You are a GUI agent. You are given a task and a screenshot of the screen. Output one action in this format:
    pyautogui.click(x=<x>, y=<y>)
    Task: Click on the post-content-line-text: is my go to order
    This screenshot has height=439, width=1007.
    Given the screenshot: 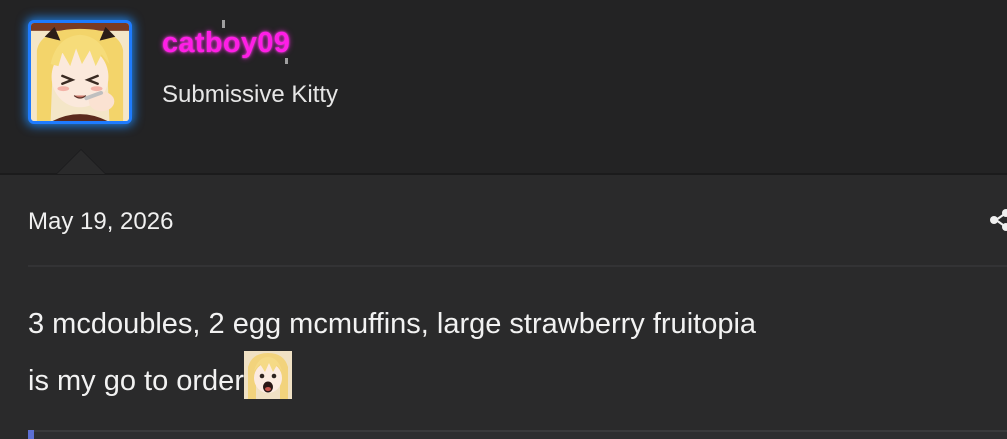 What is the action you would take?
    pyautogui.click(x=136, y=381)
    